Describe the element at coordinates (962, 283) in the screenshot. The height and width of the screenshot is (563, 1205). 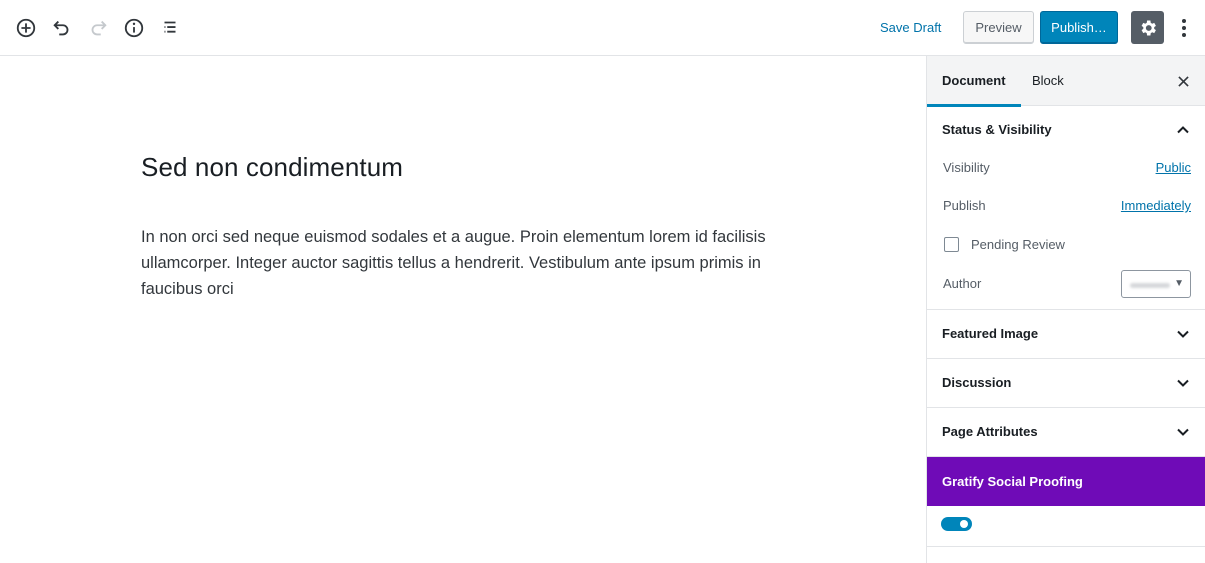
I see `author-label: Author` at that location.